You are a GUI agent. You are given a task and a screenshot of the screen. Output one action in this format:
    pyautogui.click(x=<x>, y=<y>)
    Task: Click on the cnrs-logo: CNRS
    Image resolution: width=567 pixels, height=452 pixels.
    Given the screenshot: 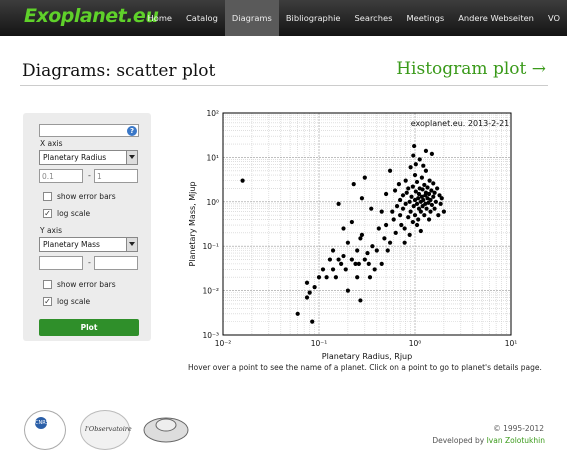 What is the action you would take?
    pyautogui.click(x=45, y=430)
    